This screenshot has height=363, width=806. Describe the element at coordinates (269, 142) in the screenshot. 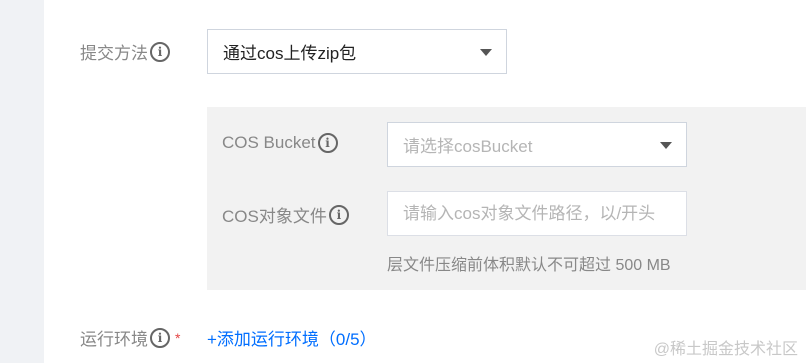

I see `cos-bucket-label: COS Bucket` at that location.